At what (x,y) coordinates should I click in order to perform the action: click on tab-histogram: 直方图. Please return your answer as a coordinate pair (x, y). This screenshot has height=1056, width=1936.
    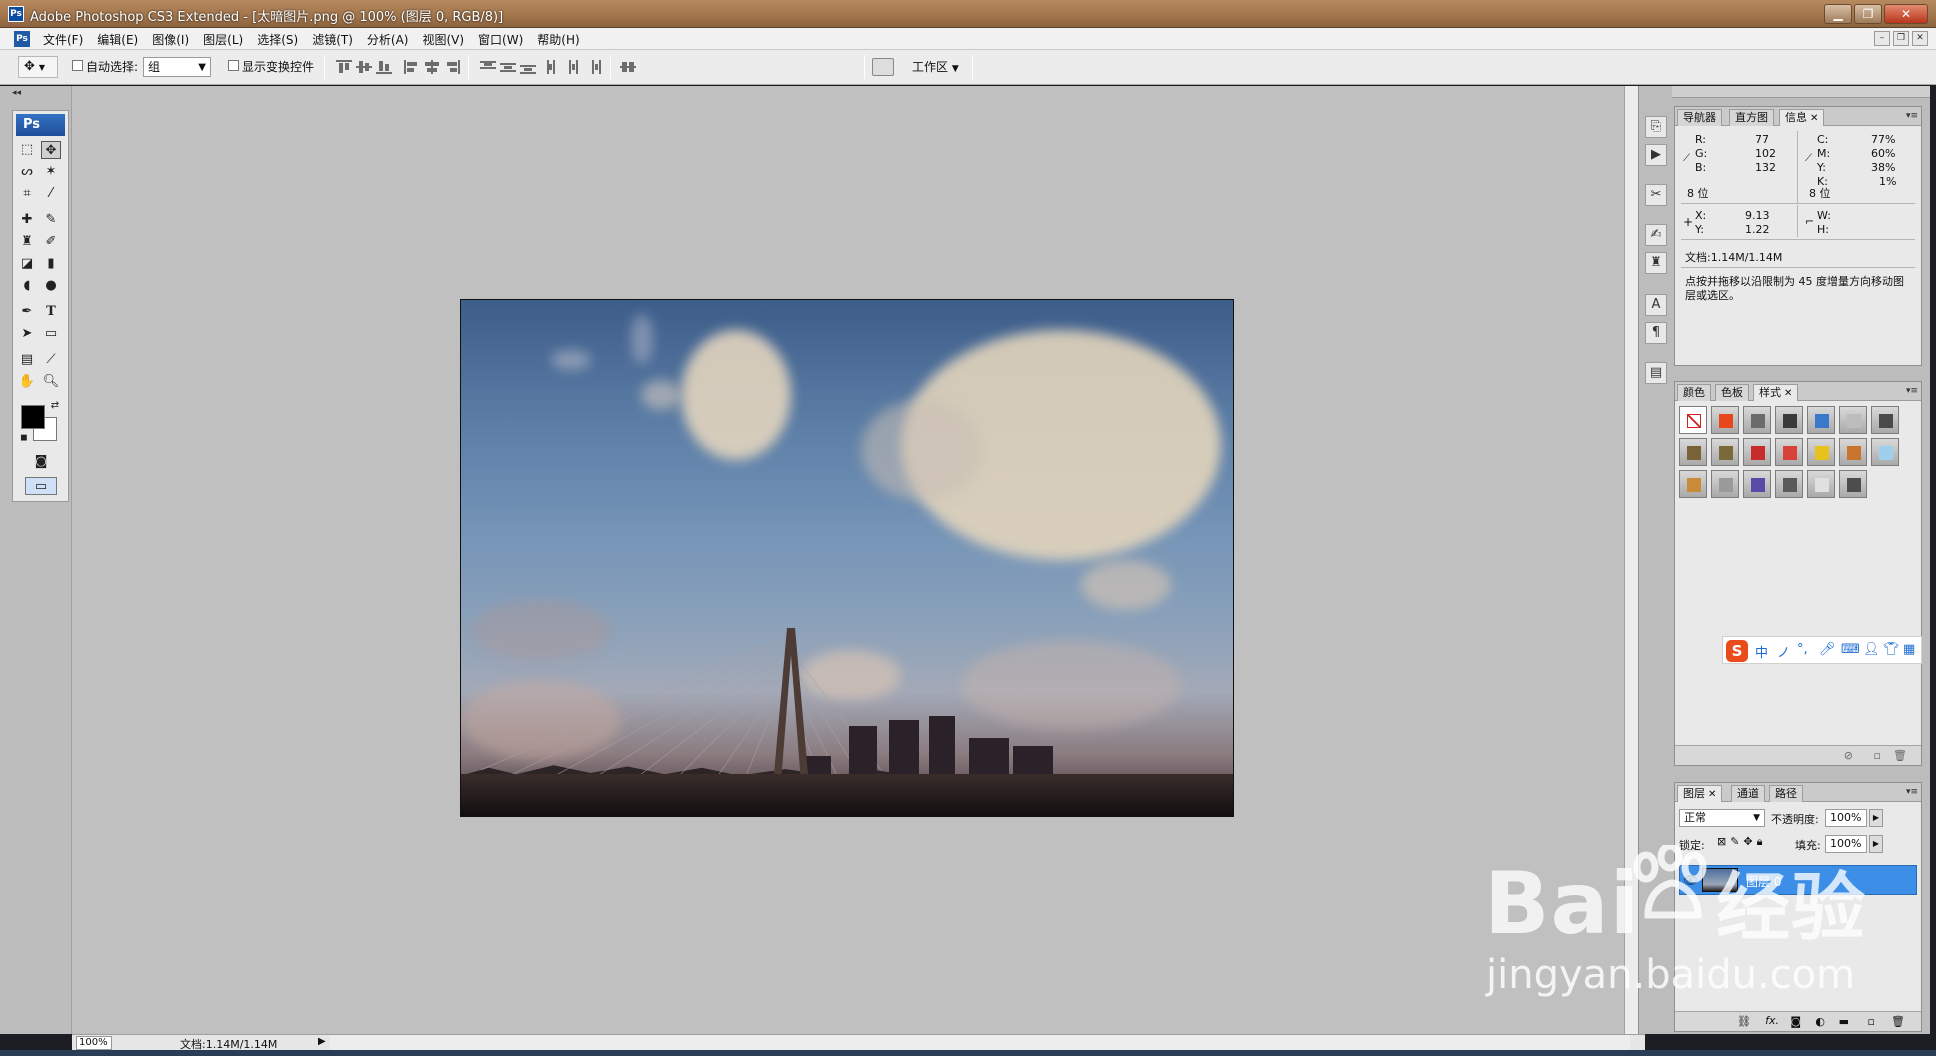
    Looking at the image, I should click on (1751, 117).